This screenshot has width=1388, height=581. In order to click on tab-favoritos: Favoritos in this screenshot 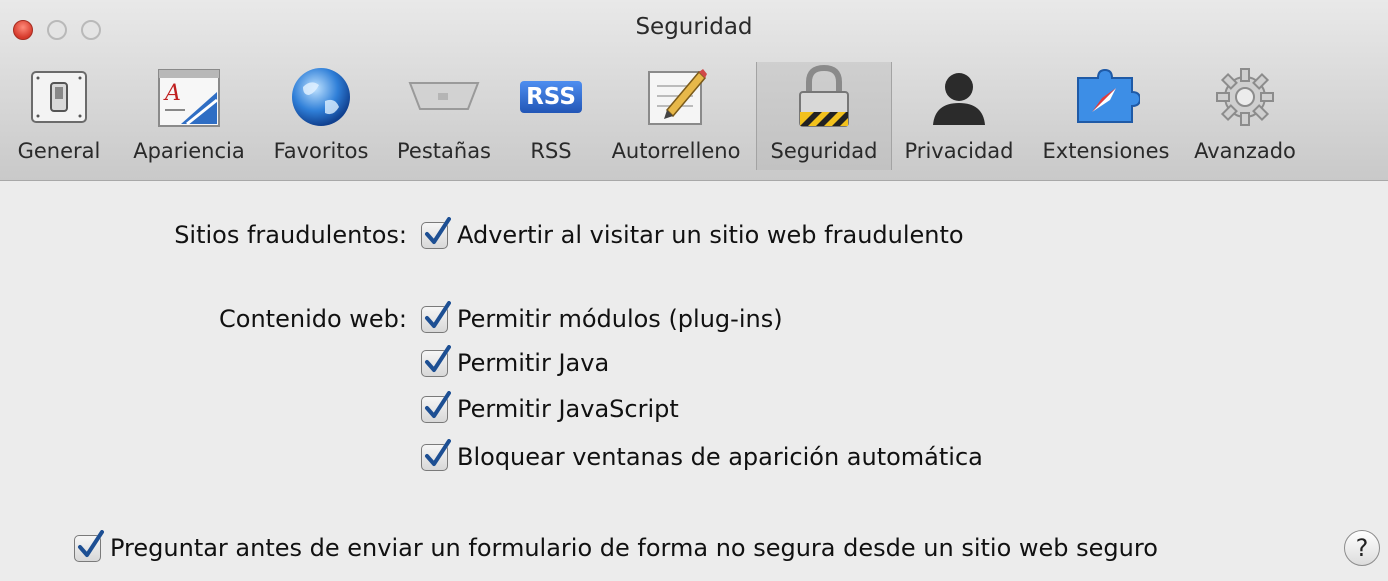, I will do `click(321, 116)`.